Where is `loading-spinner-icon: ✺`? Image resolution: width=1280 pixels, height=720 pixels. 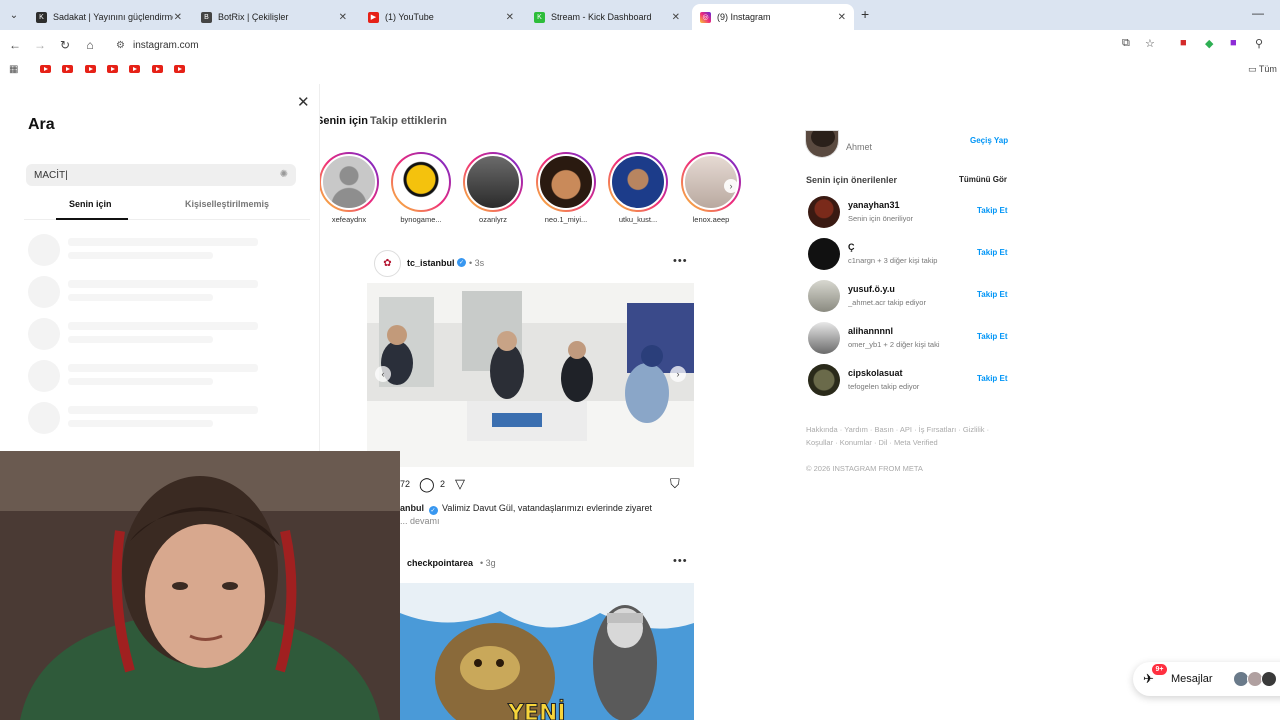 loading-spinner-icon: ✺ is located at coordinates (283, 174).